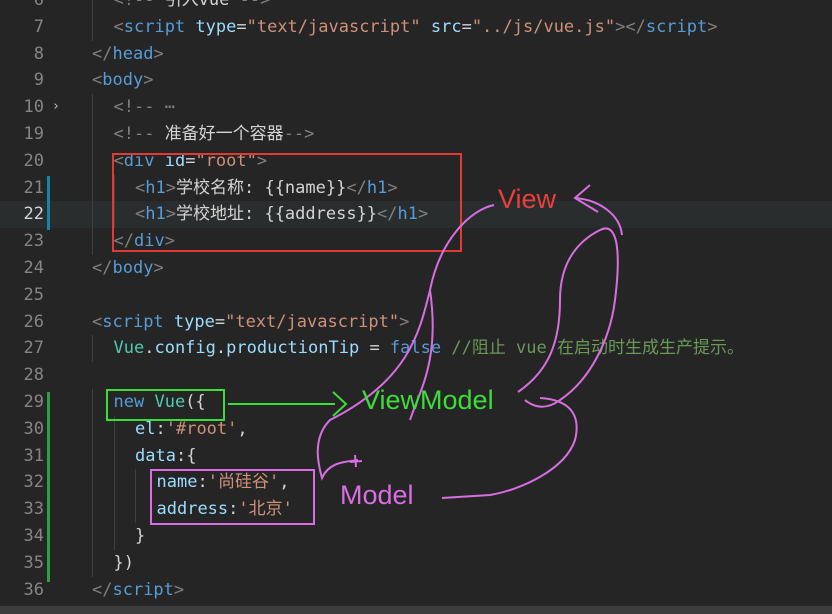 The height and width of the screenshot is (614, 832). What do you see at coordinates (377, 495) in the screenshot?
I see `model-label: Model` at bounding box center [377, 495].